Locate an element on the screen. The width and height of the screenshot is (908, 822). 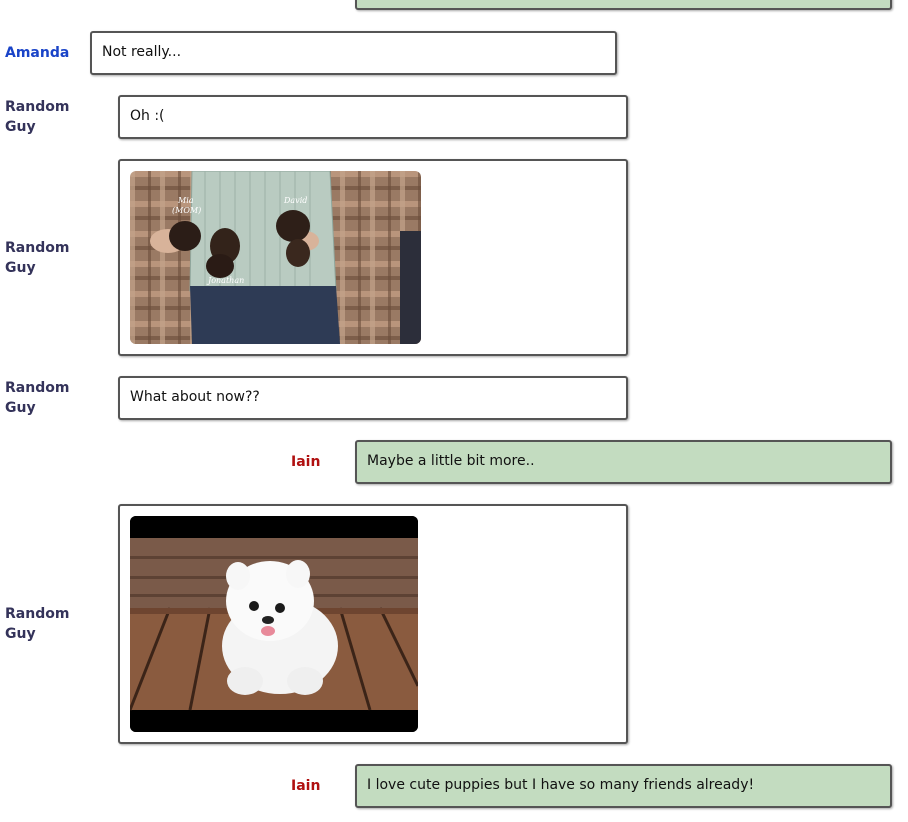
message-bubble: Oh :( is located at coordinates (373, 117).